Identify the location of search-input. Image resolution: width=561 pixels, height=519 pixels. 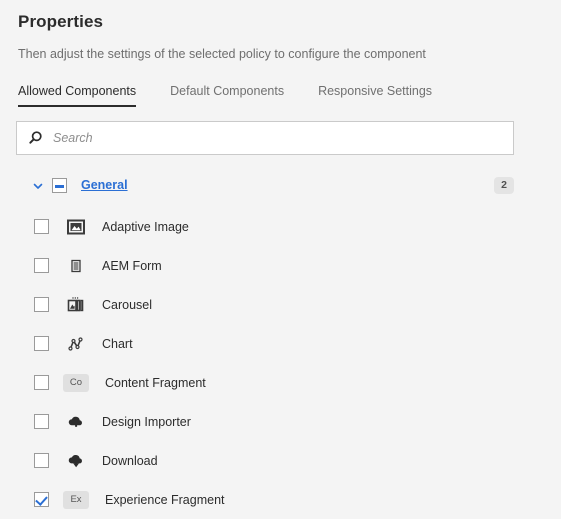
(278, 138).